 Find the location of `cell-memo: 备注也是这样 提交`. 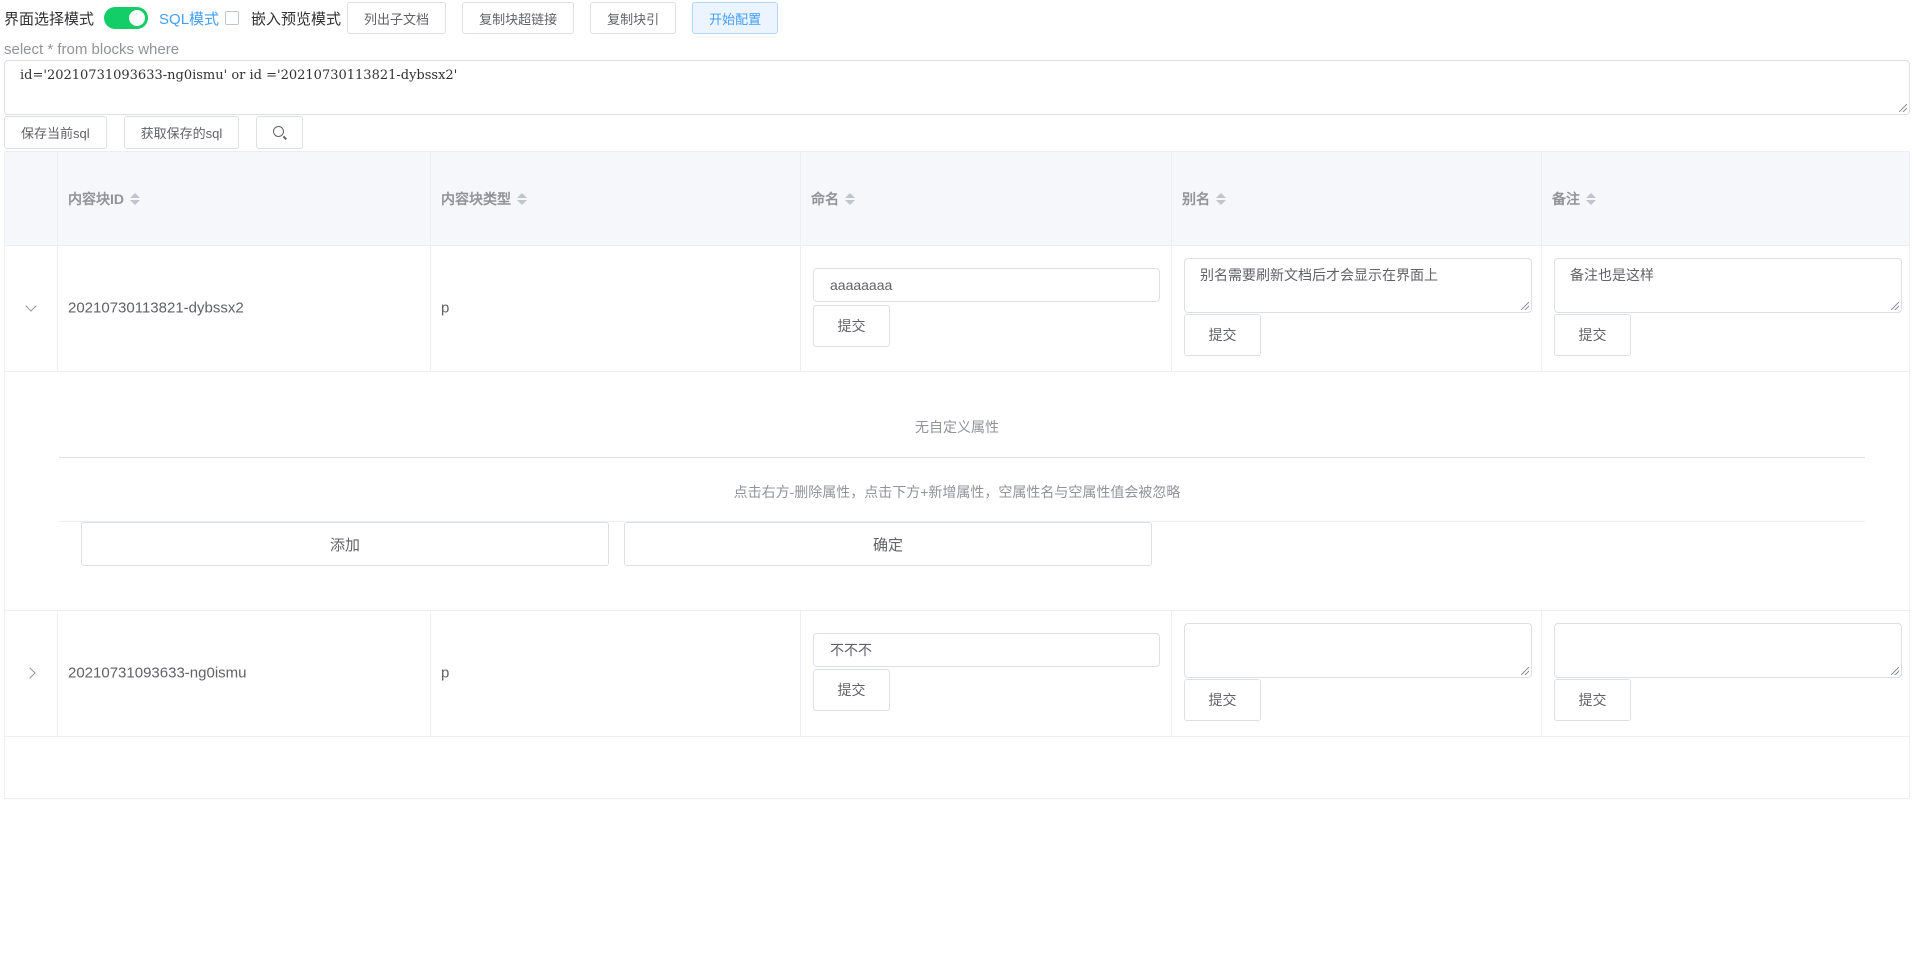

cell-memo: 备注也是这样 提交 is located at coordinates (1726, 308).